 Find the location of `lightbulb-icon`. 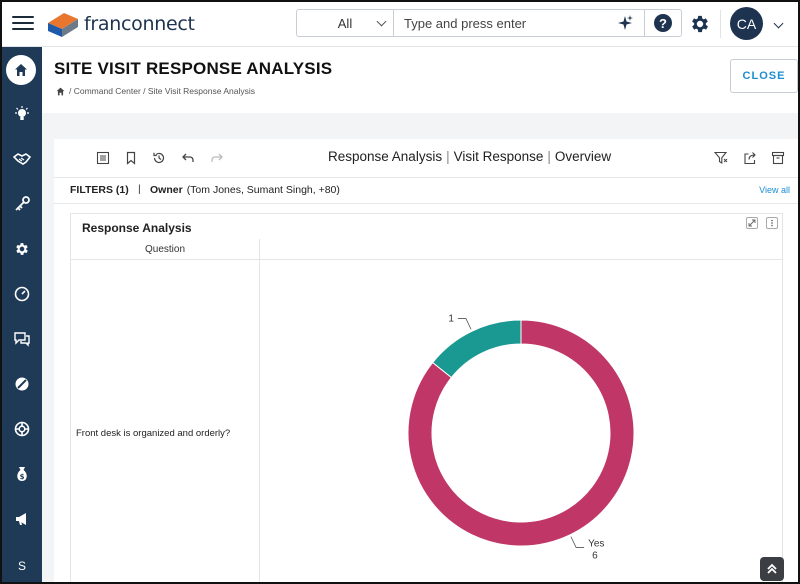

lightbulb-icon is located at coordinates (22, 113).